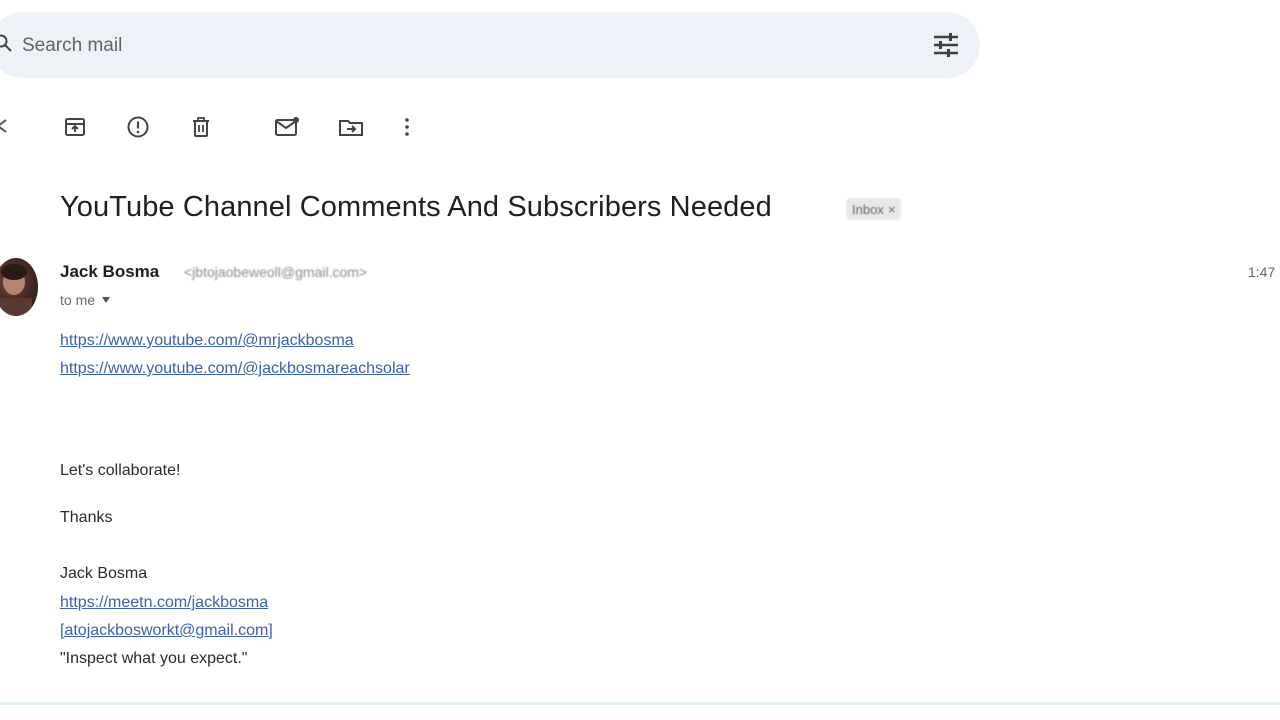 The image size is (1280, 720). I want to click on search-icon, so click(6, 43).